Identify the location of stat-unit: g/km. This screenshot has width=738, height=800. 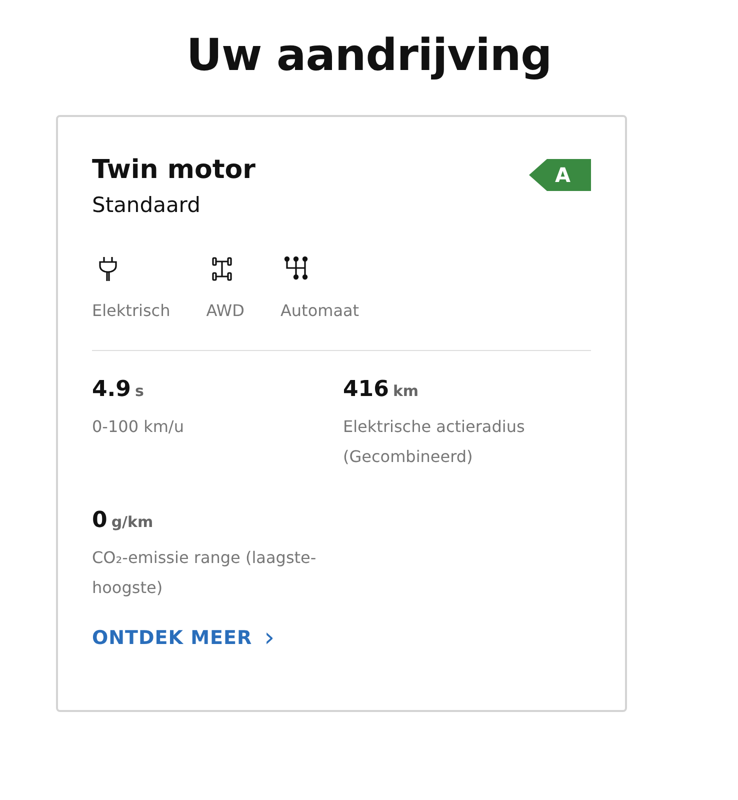
(132, 522).